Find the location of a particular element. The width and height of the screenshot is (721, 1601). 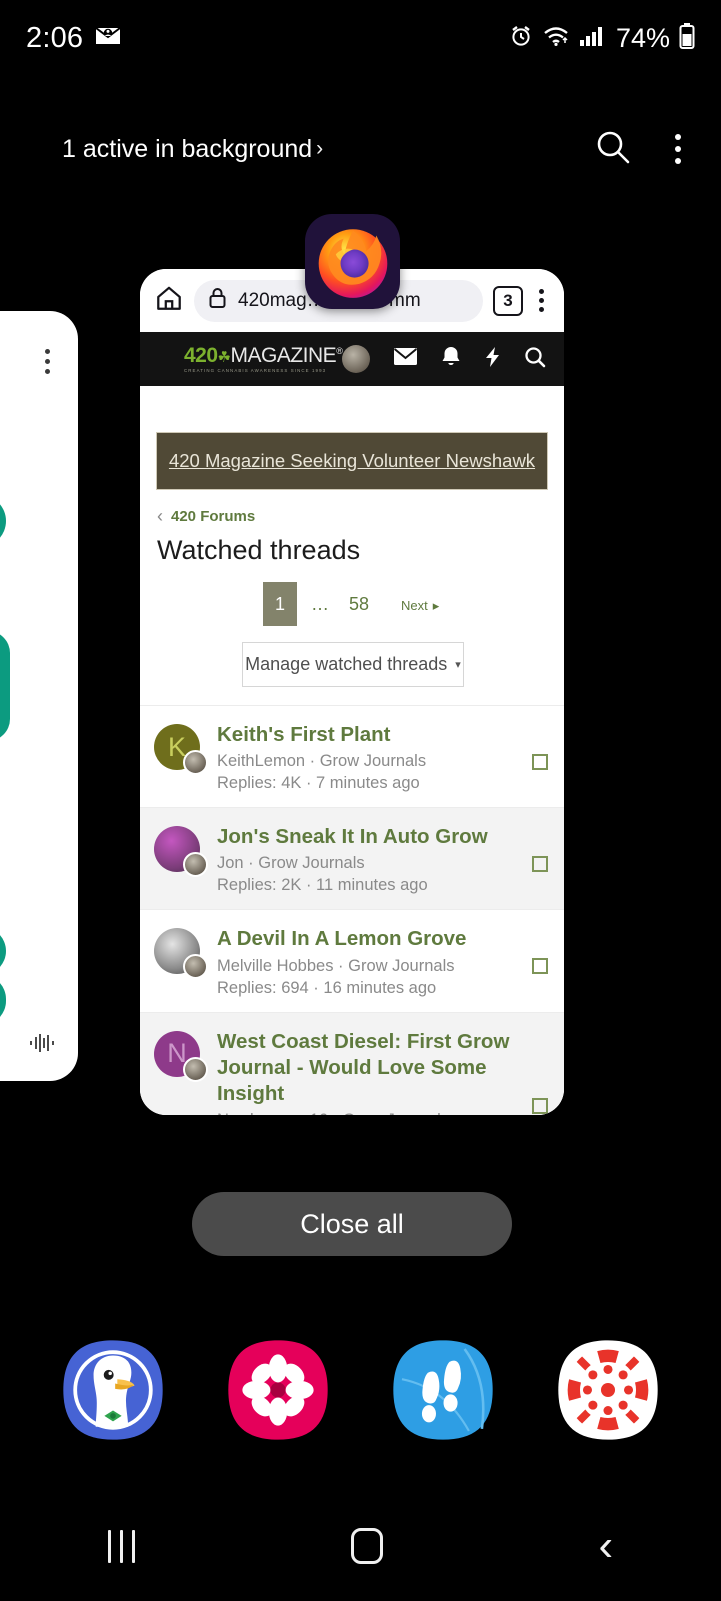

page-last: 58 is located at coordinates (359, 604).